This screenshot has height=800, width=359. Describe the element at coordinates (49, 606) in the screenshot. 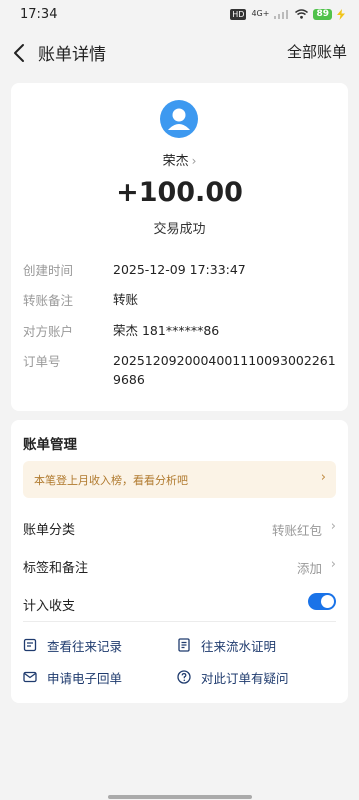

I see `option-label: 计入收支` at that location.